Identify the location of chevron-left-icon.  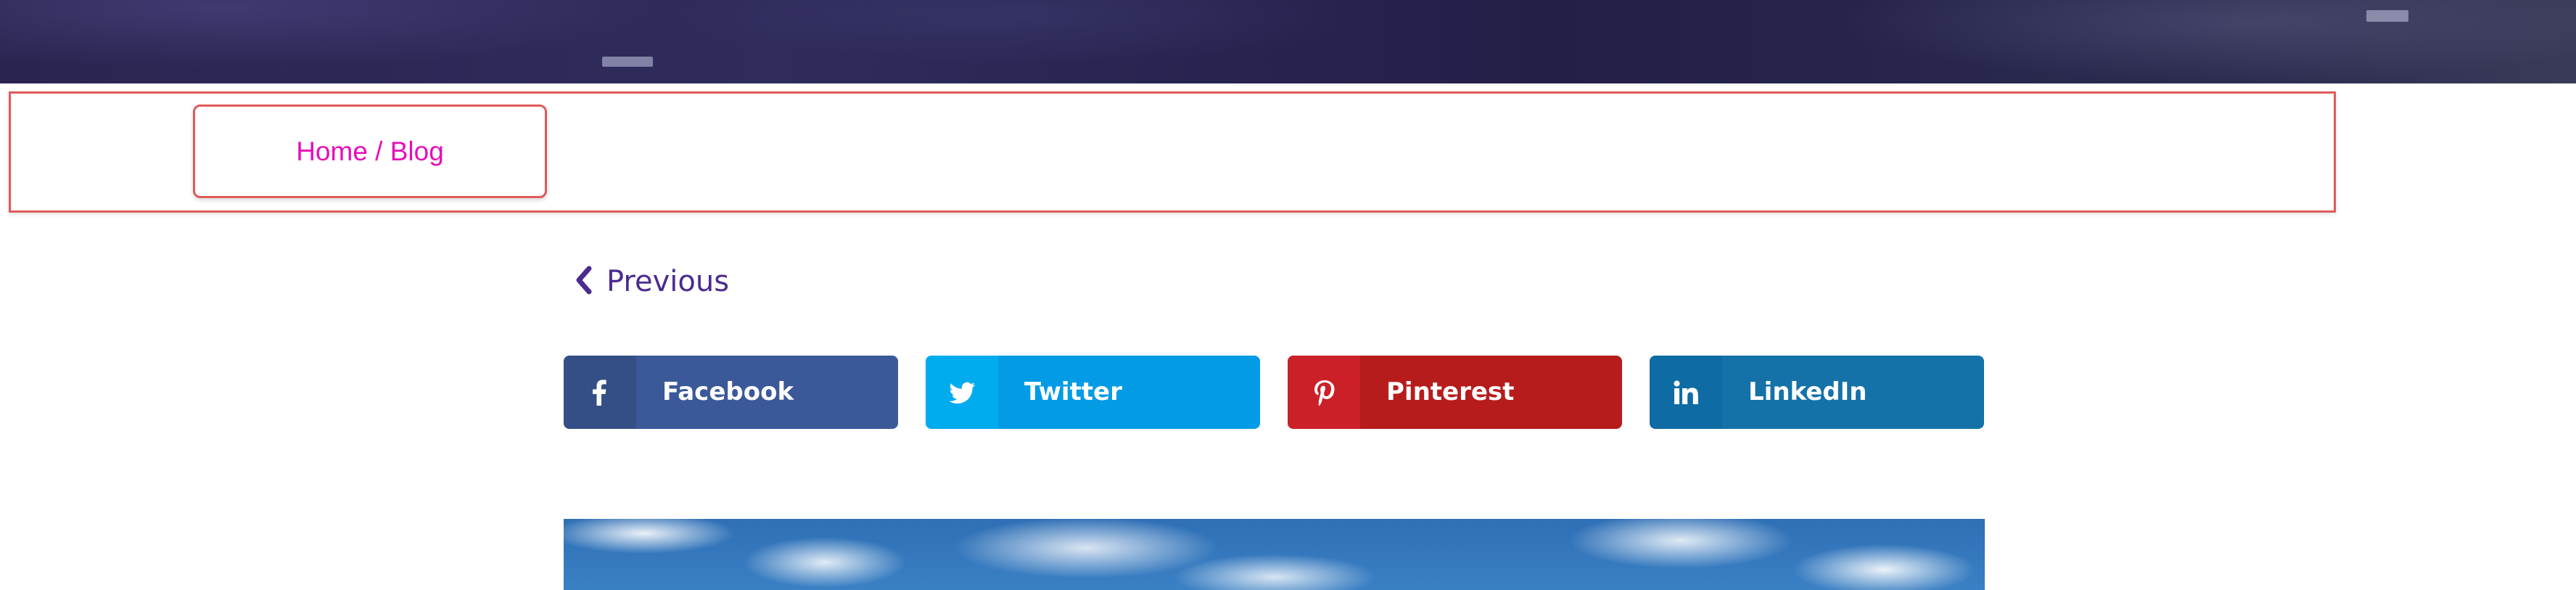
(583, 282).